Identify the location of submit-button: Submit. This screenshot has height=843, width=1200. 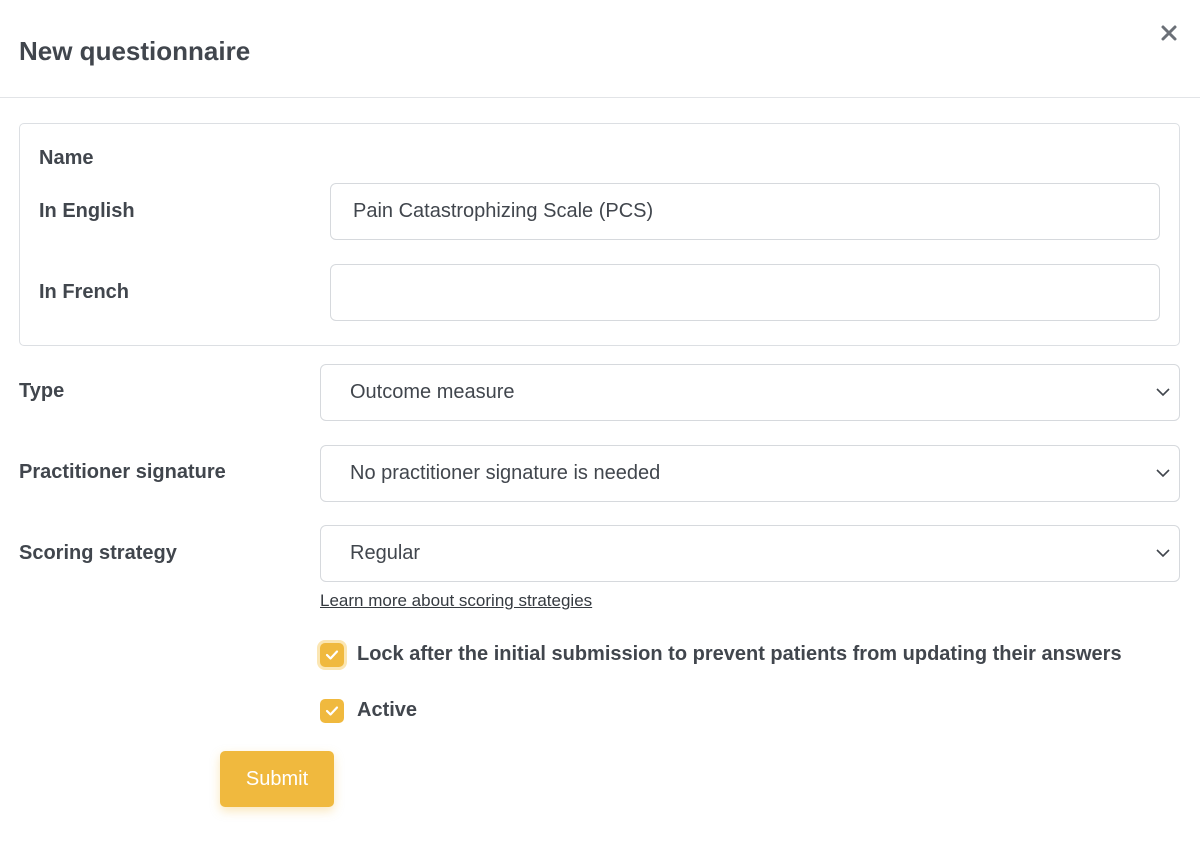
(277, 779).